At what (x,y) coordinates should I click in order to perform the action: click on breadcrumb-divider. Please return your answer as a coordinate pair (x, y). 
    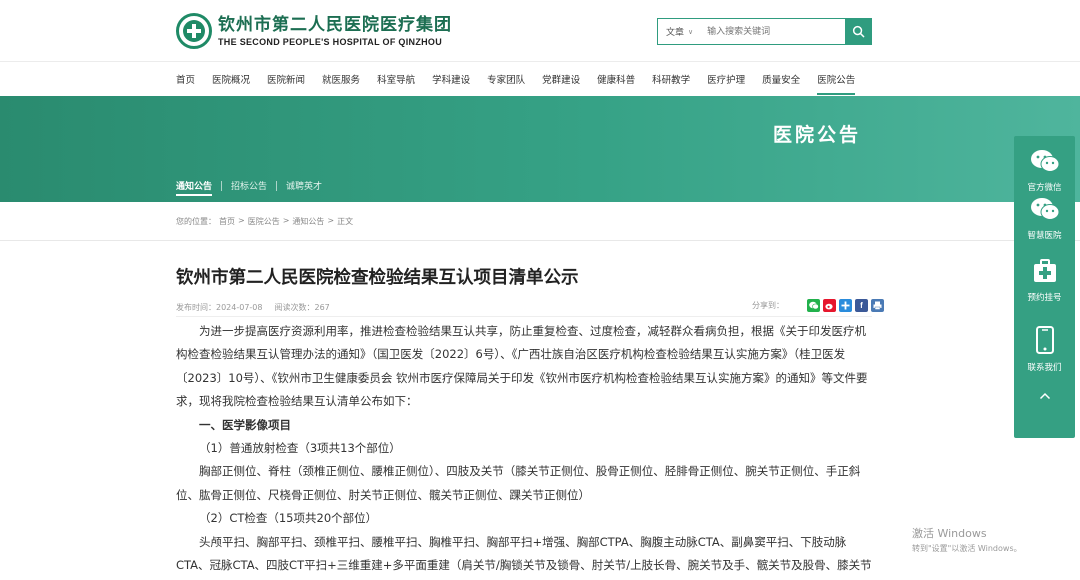
    Looking at the image, I should click on (540, 240).